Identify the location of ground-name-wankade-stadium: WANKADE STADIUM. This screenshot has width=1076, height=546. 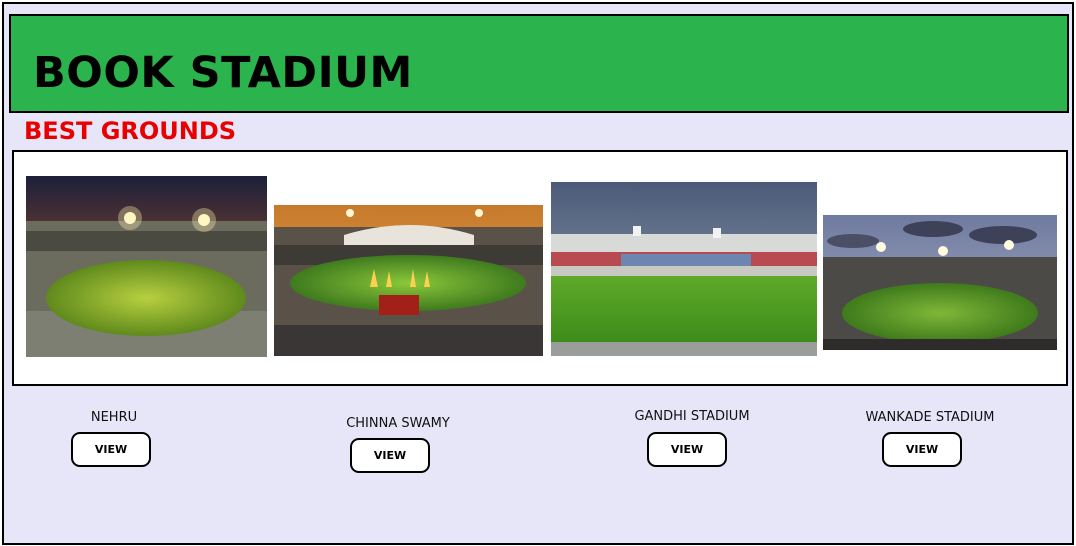
(930, 417).